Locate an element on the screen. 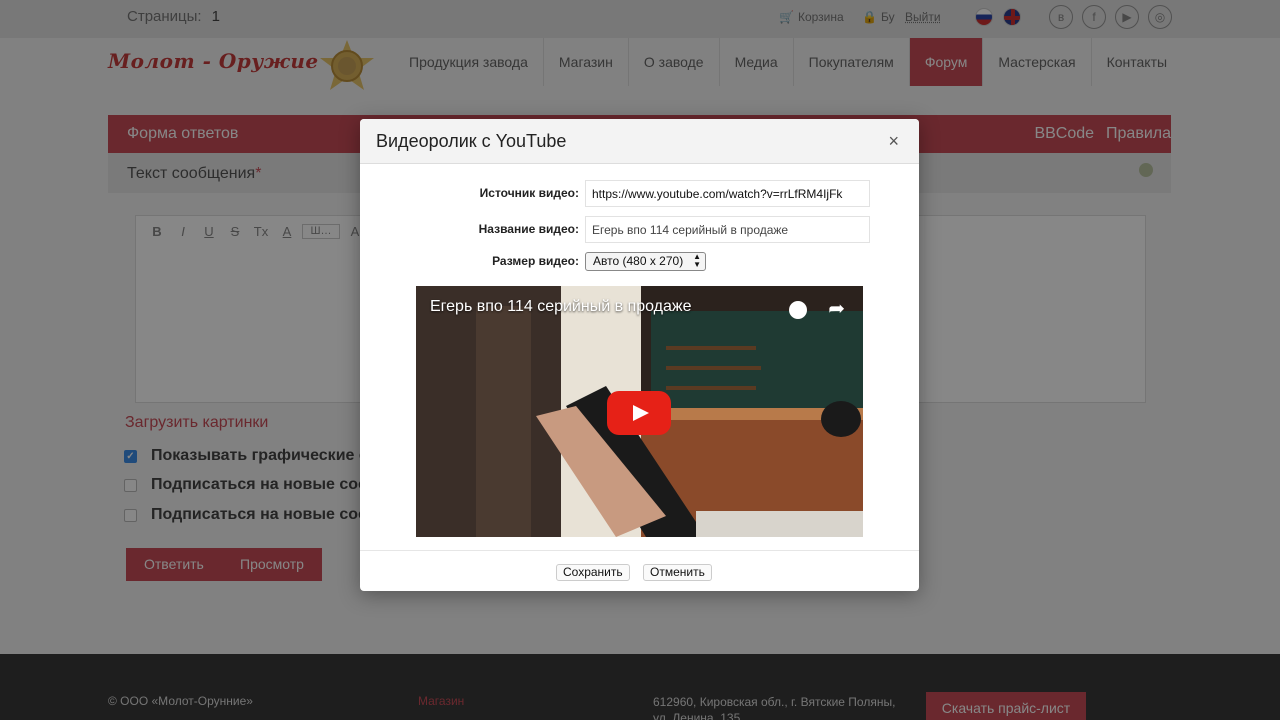  dialog-title: Видеоролик с YouTube is located at coordinates (471, 141).